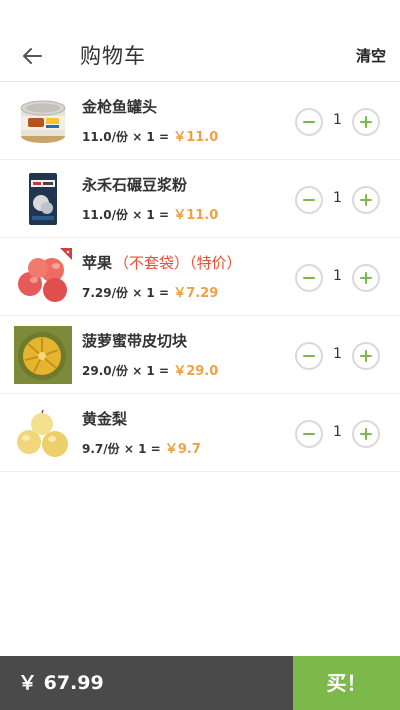 The height and width of the screenshot is (710, 400). Describe the element at coordinates (135, 341) in the screenshot. I see `item-name: 菠萝蜜带皮切块` at that location.